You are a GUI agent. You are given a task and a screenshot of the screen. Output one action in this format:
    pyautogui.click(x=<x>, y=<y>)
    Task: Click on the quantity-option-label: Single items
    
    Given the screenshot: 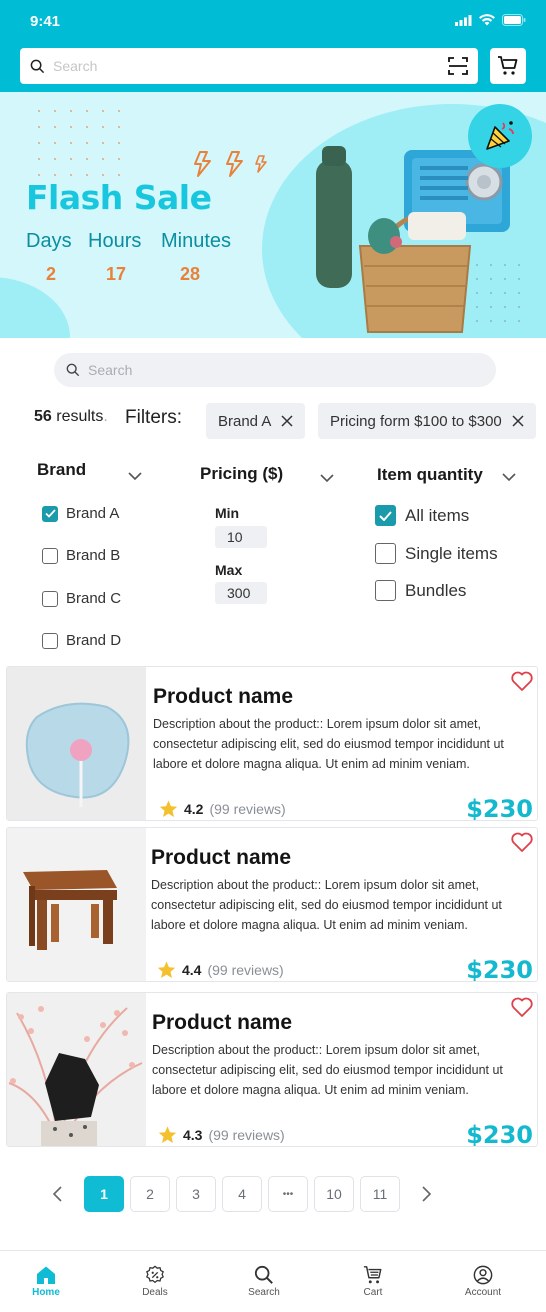 What is the action you would take?
    pyautogui.click(x=451, y=553)
    